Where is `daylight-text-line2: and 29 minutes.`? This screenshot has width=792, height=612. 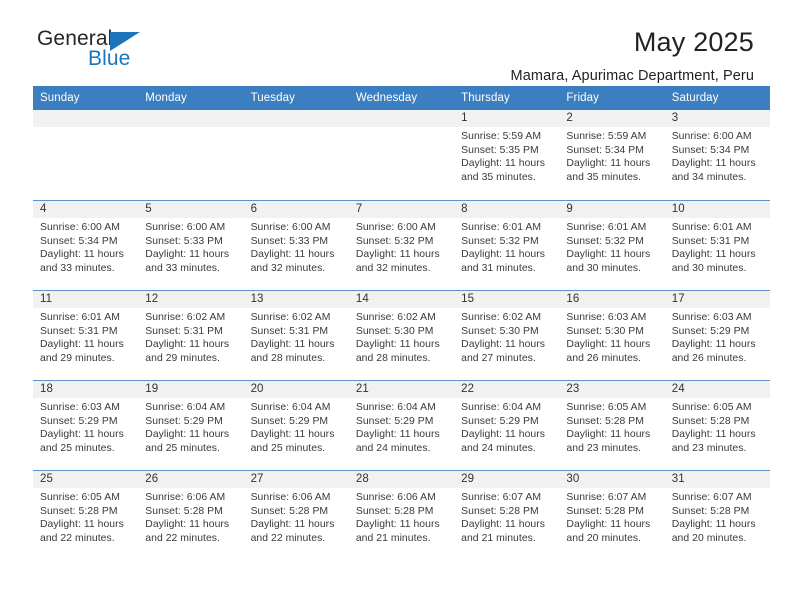
daylight-text-line2: and 29 minutes. is located at coordinates (182, 358).